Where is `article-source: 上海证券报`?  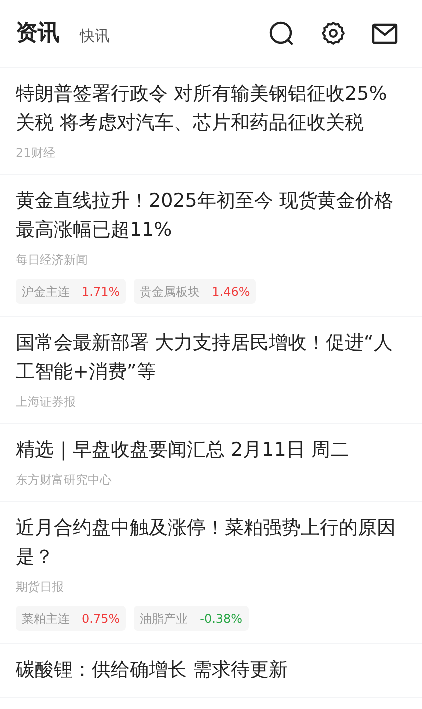 article-source: 上海证券报 is located at coordinates (46, 402).